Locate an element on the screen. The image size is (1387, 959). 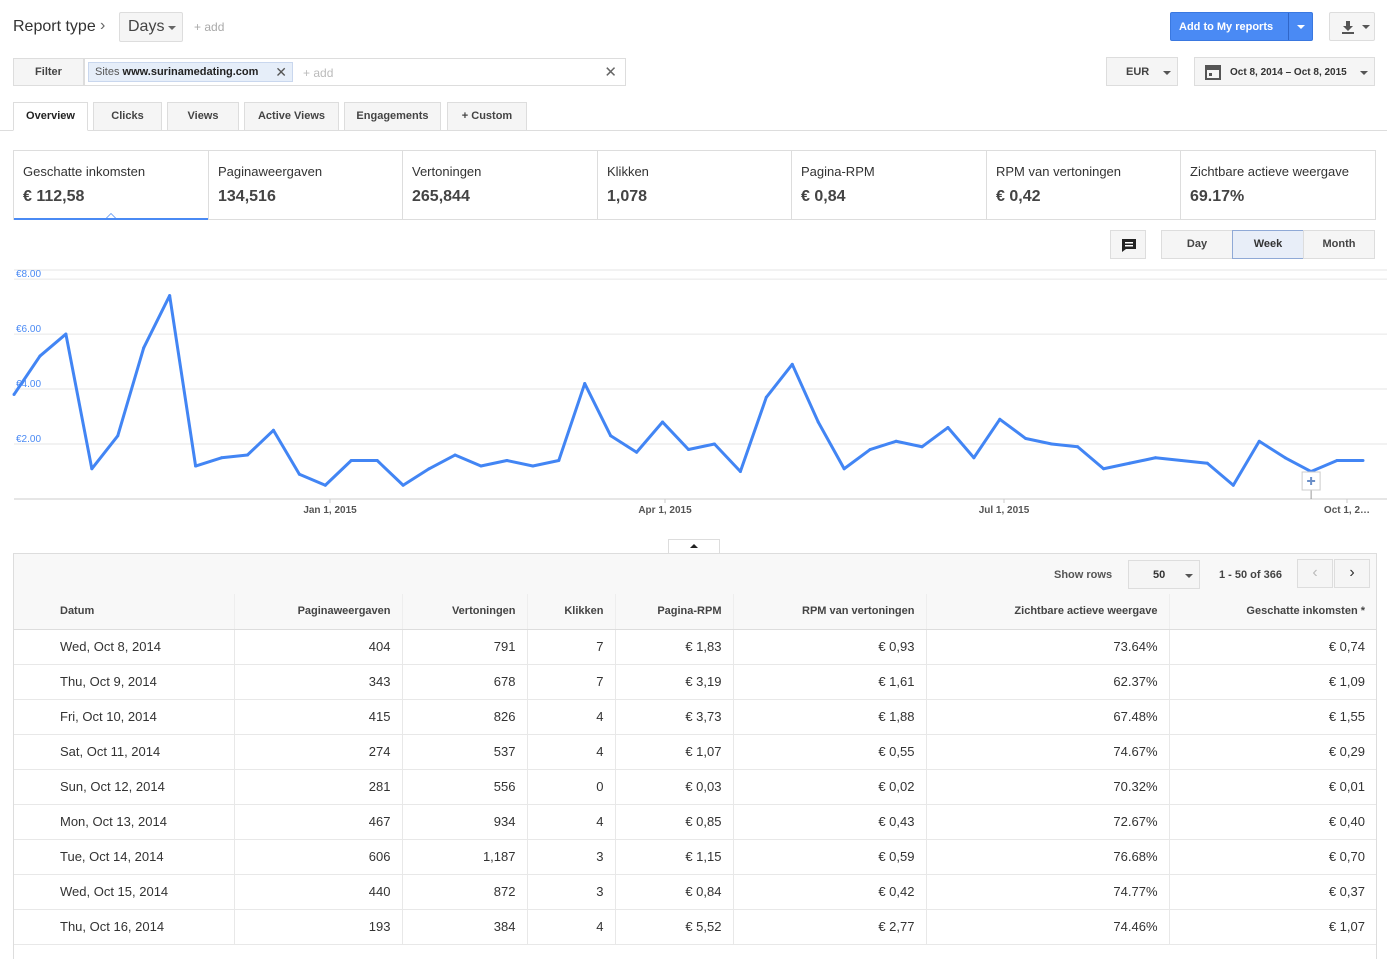
column-header-page-rpm: Pagina-RPM is located at coordinates (674, 612).